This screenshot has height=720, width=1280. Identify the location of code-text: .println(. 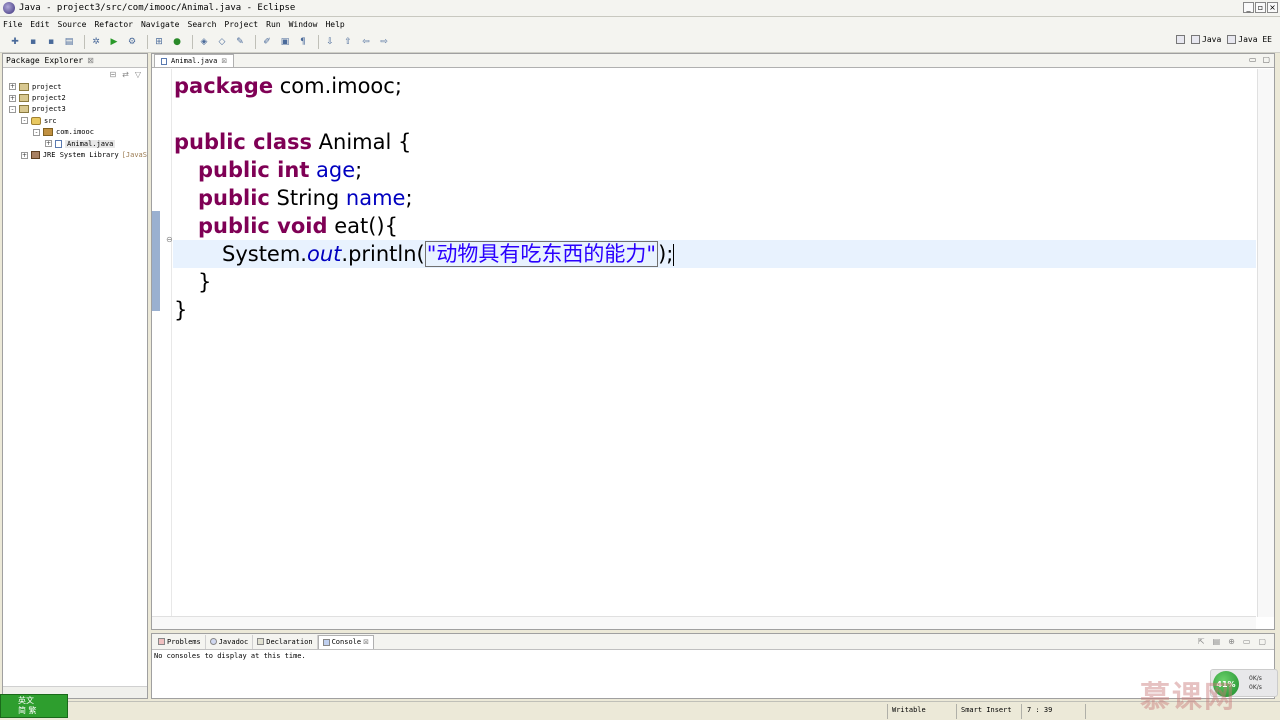
(383, 254).